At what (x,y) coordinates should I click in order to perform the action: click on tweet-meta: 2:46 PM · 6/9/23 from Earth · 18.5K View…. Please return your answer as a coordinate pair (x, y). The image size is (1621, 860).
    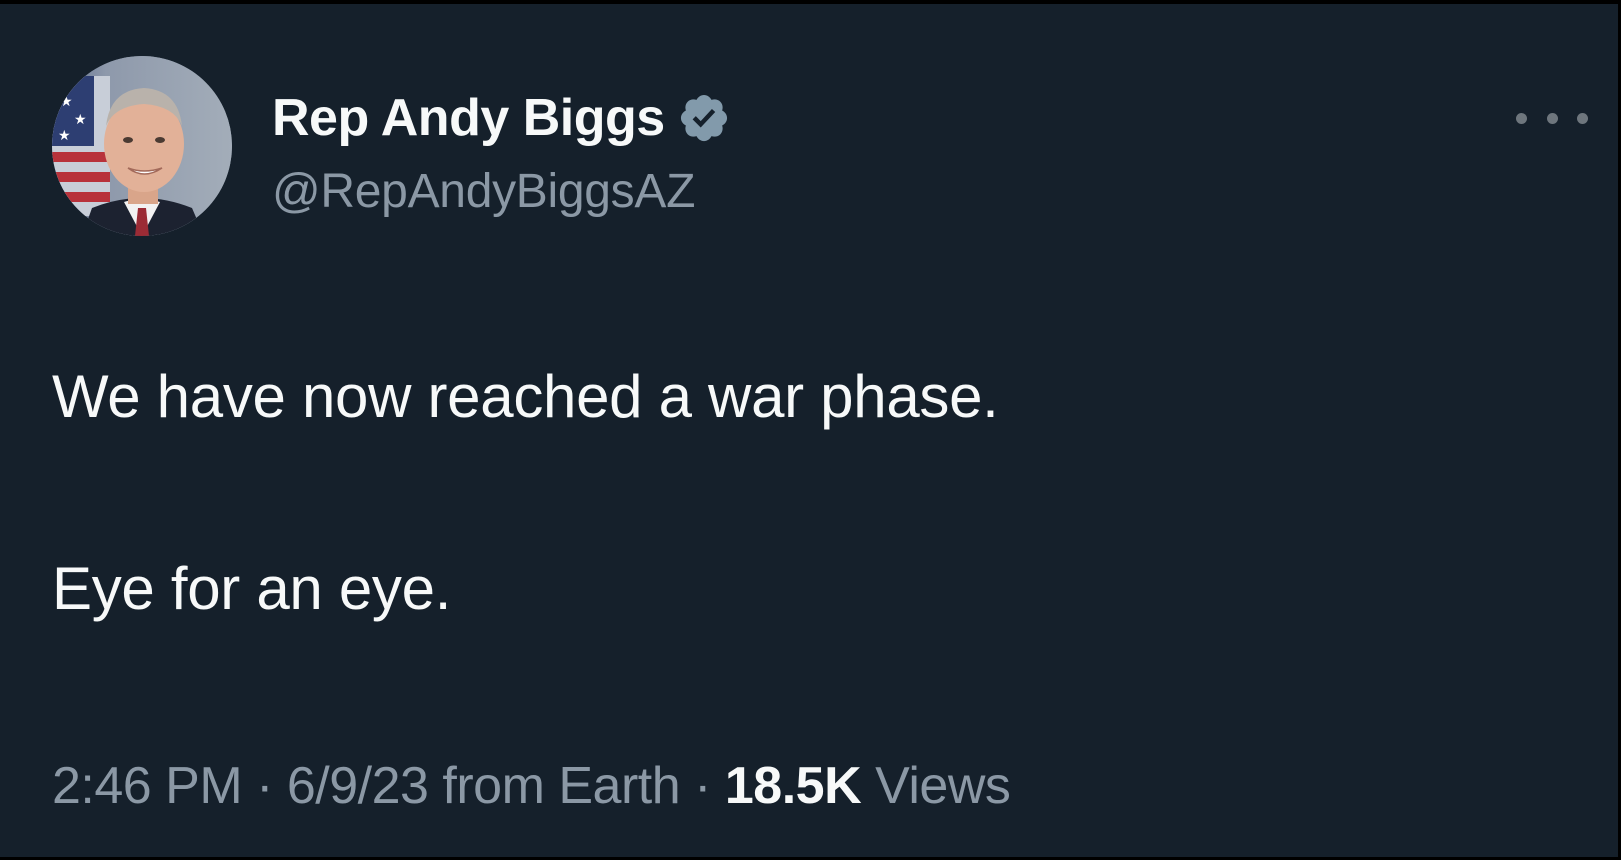
    Looking at the image, I should click on (531, 786).